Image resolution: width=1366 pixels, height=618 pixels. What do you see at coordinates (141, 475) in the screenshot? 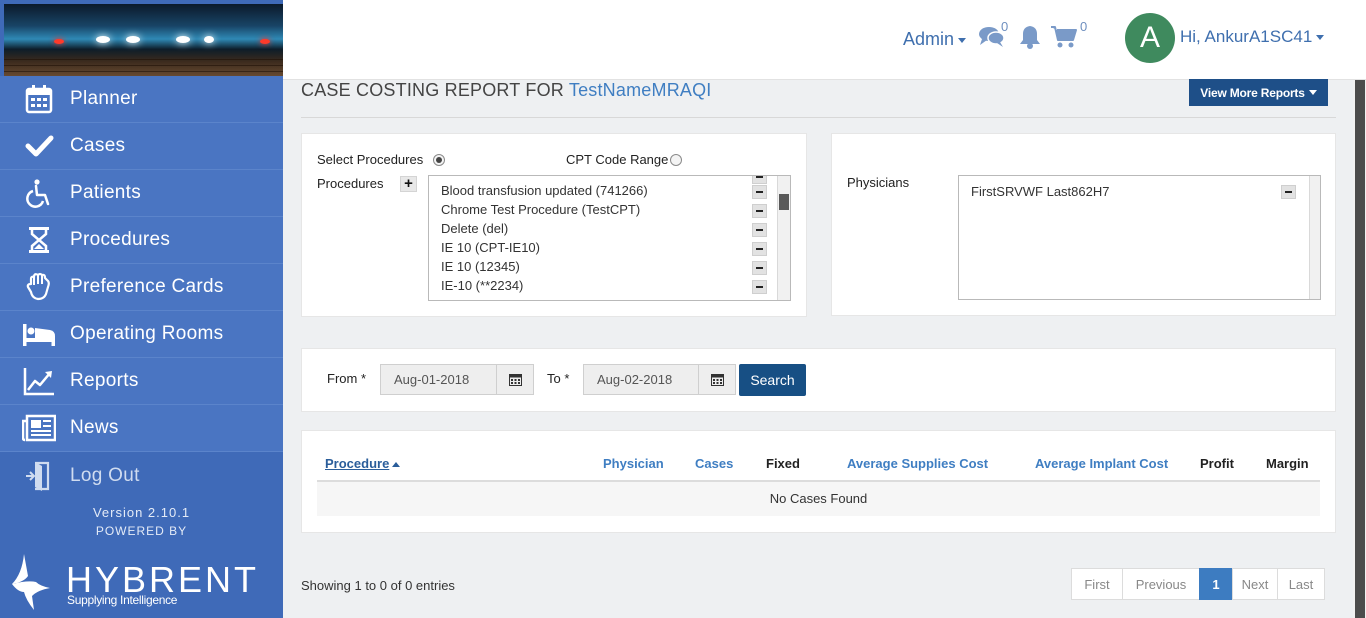
I see `sidebar-item-logout: Log Out` at bounding box center [141, 475].